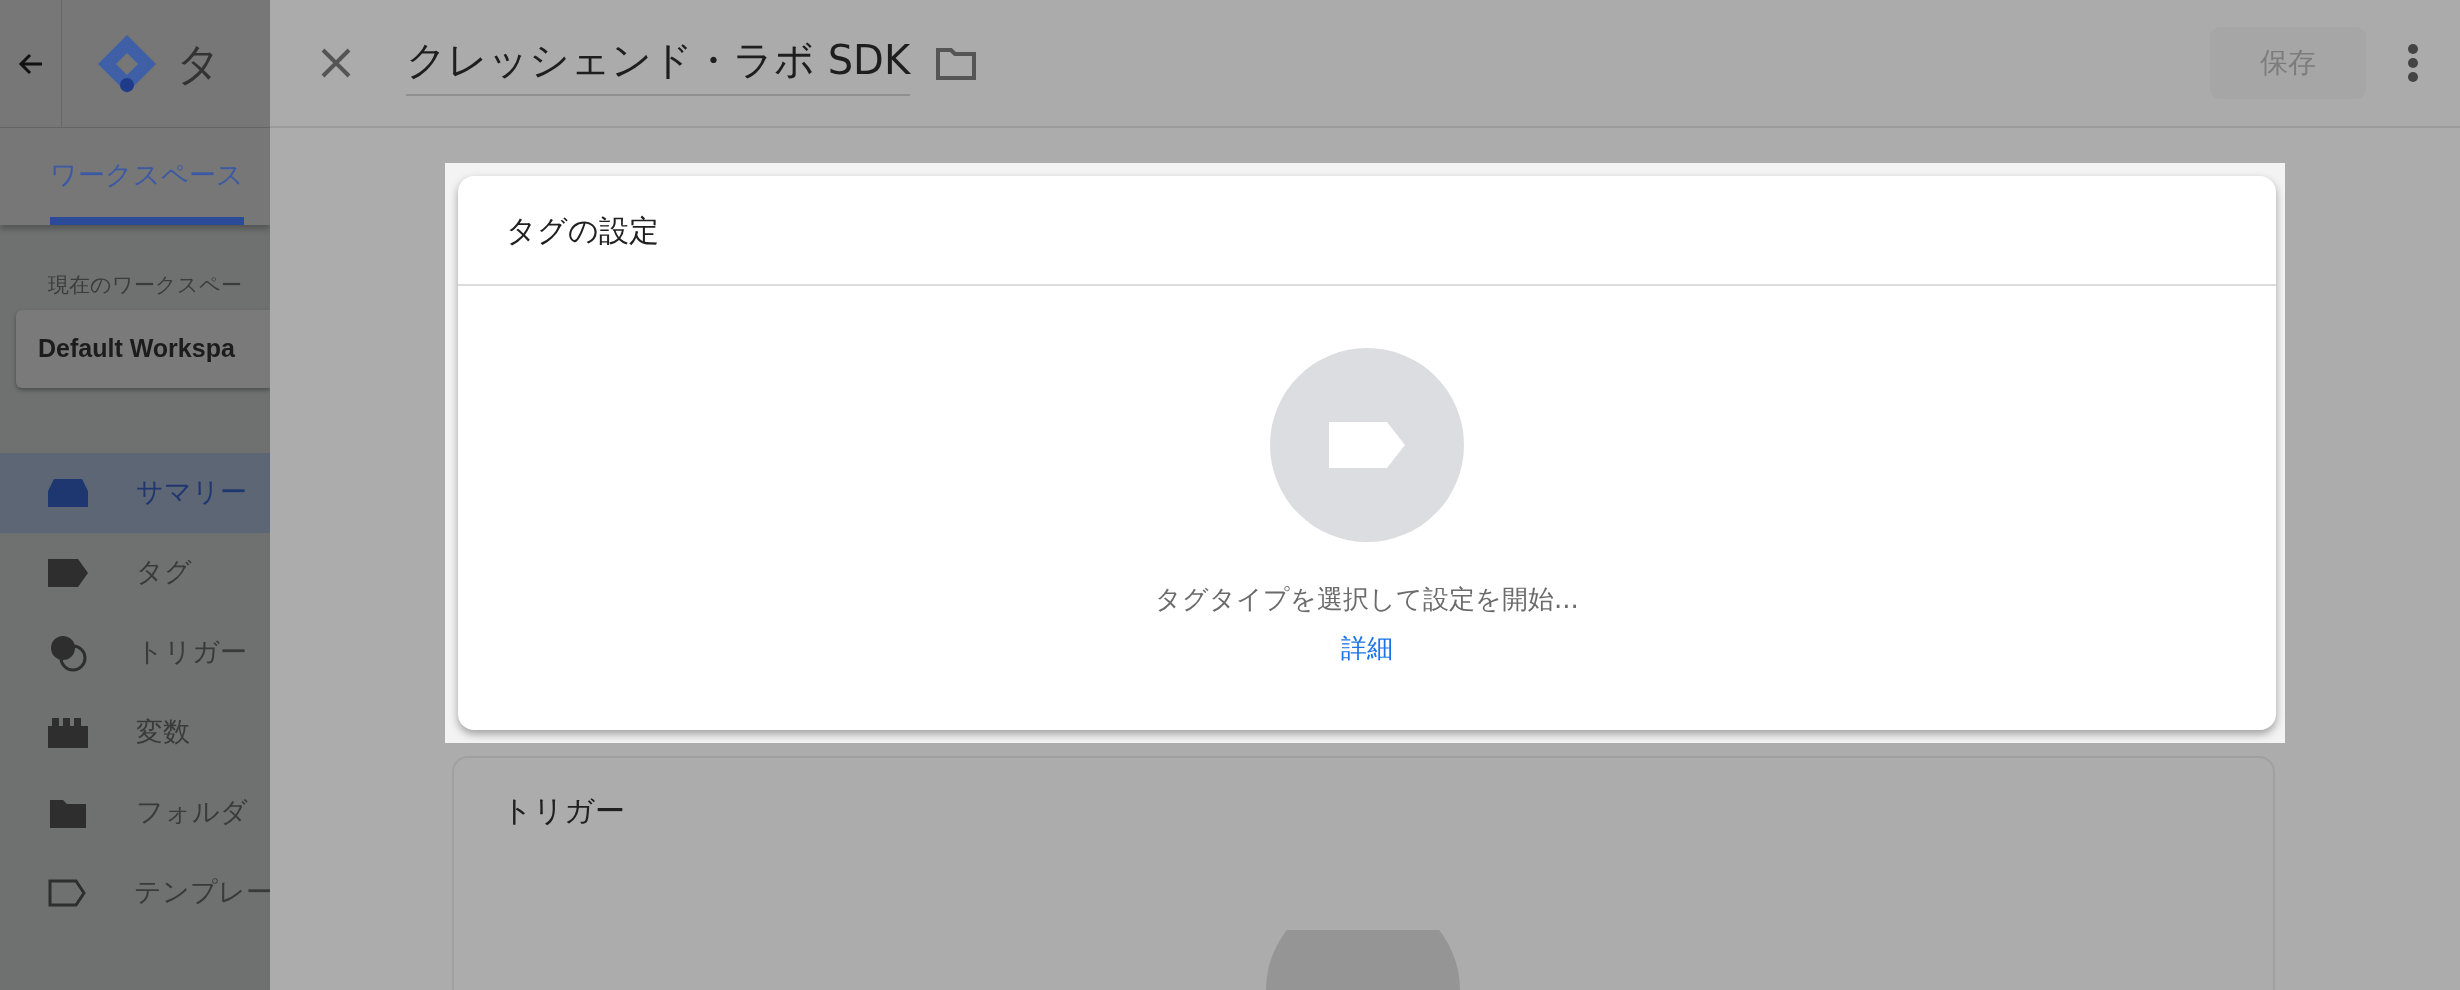  What do you see at coordinates (68, 732) in the screenshot?
I see `brick-icon` at bounding box center [68, 732].